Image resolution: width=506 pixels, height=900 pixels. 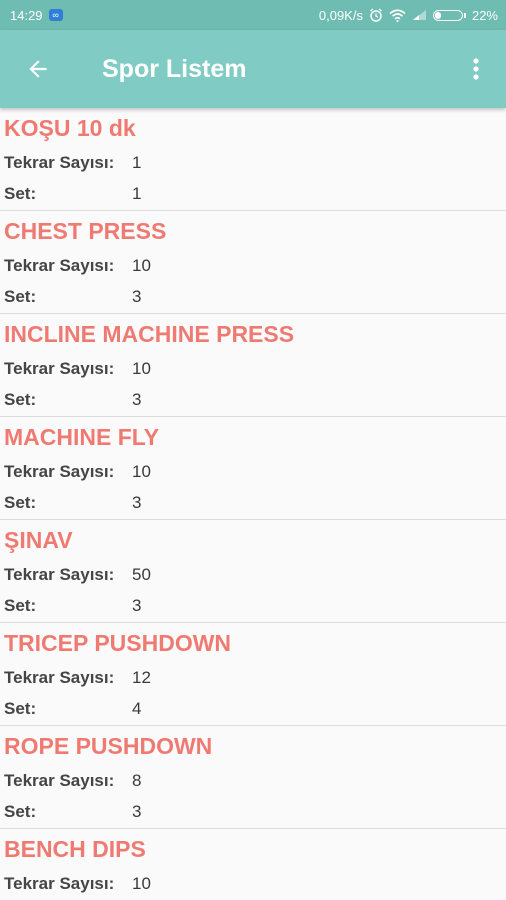 What do you see at coordinates (253, 571) in the screenshot?
I see `exercise-item: ŞINAV Tekrar Sayısı: 50 Set: 3` at bounding box center [253, 571].